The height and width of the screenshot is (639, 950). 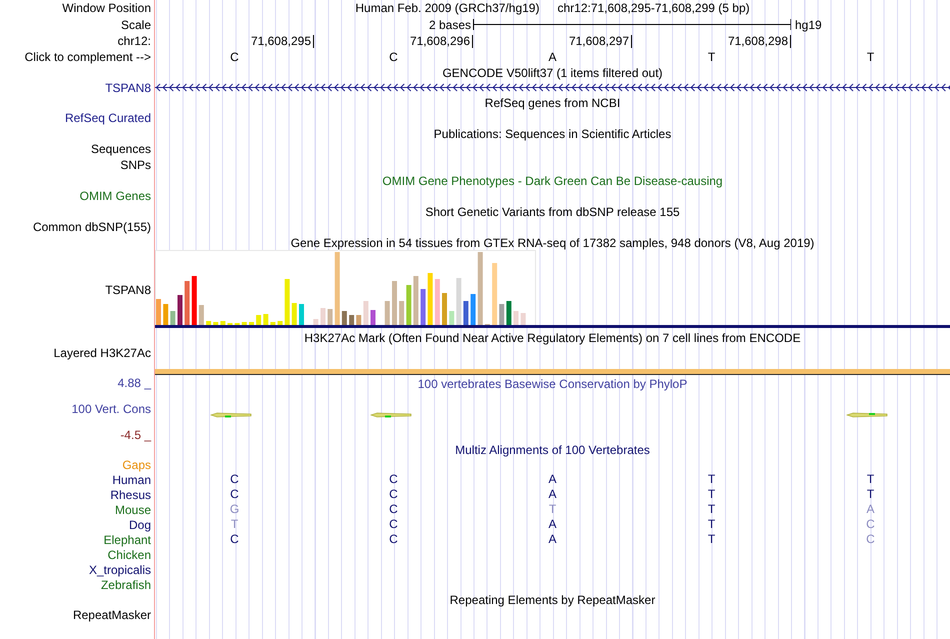 I want to click on gene-label: TSPAN8, so click(x=128, y=87).